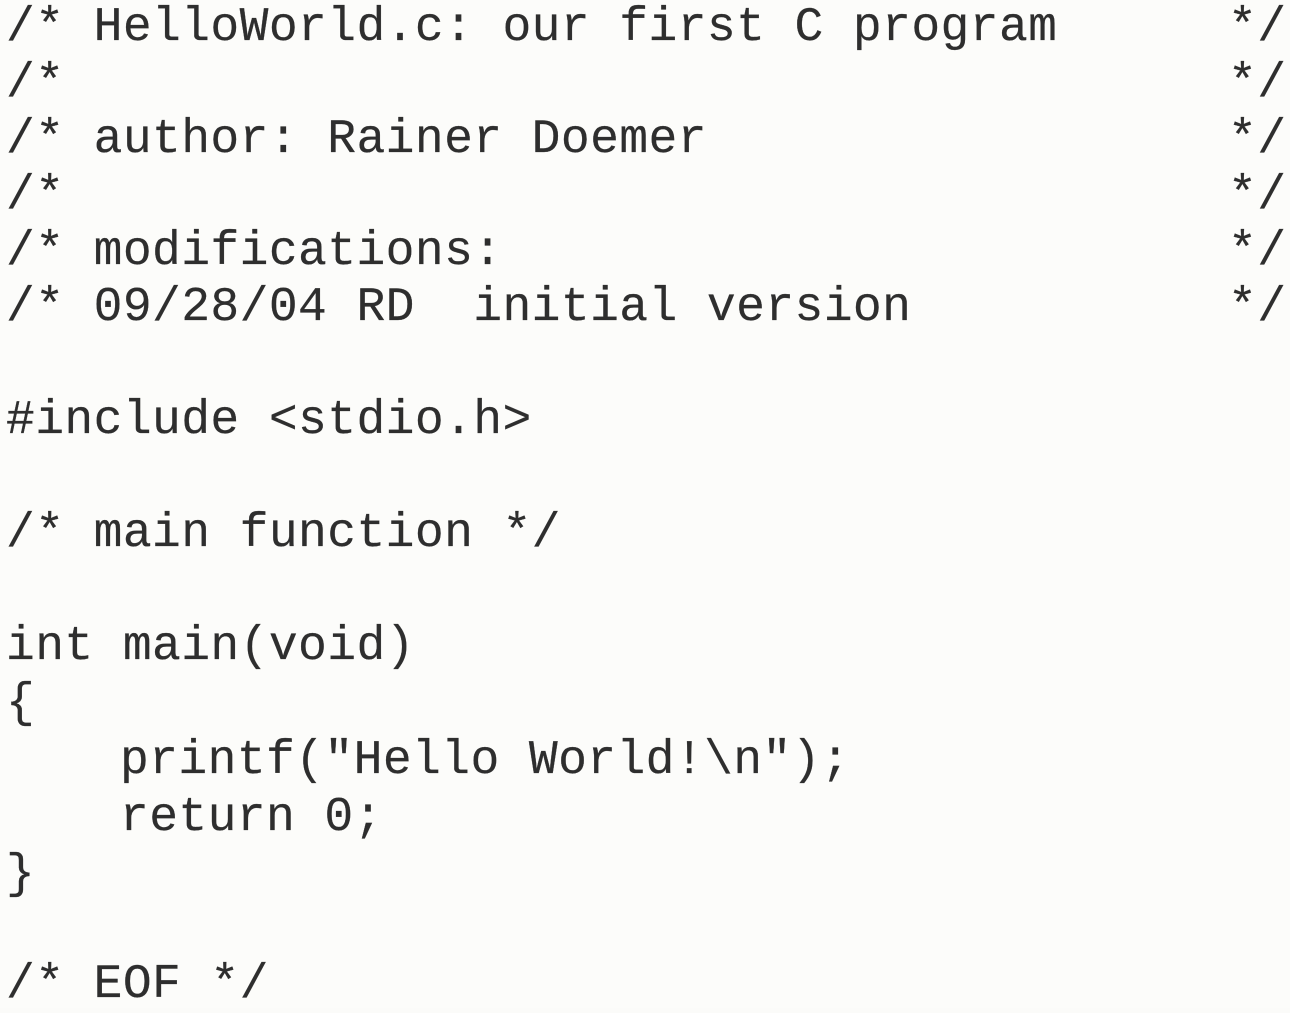  What do you see at coordinates (1257, 84) in the screenshot?
I see `header-comment-close-2: */` at bounding box center [1257, 84].